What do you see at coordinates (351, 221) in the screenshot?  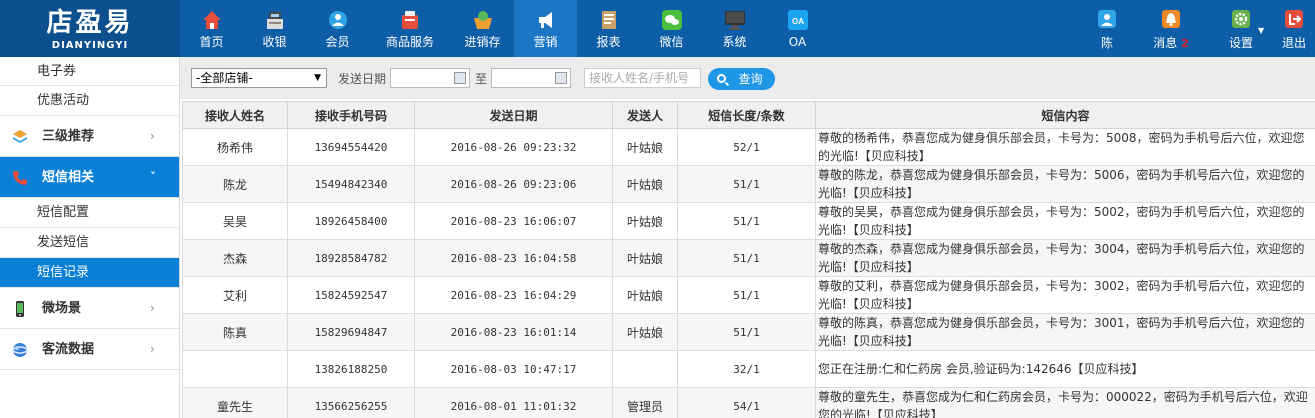 I see `cell-phone: 18926458400` at bounding box center [351, 221].